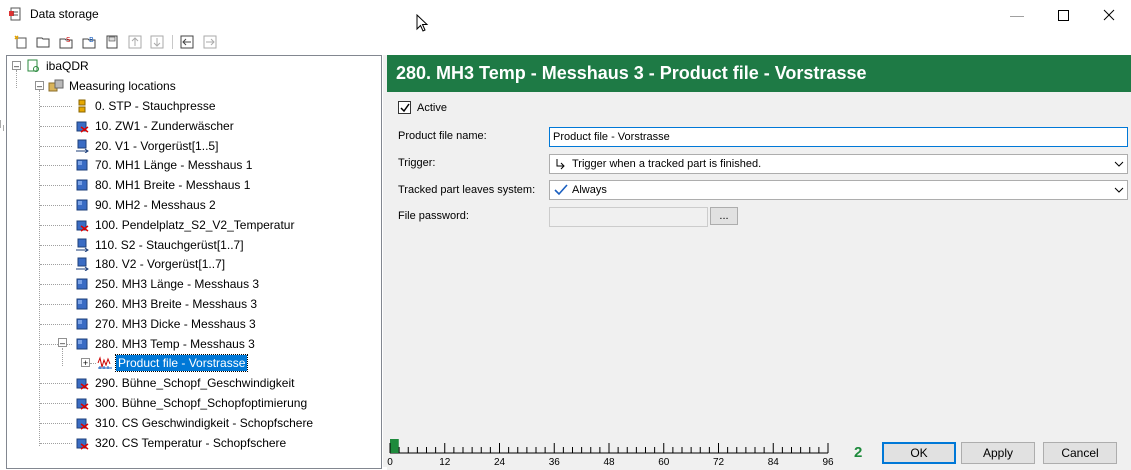 The image size is (1131, 470). What do you see at coordinates (155, 106) in the screenshot?
I see `tree-item-label: 0. STP - Stauchpresse` at bounding box center [155, 106].